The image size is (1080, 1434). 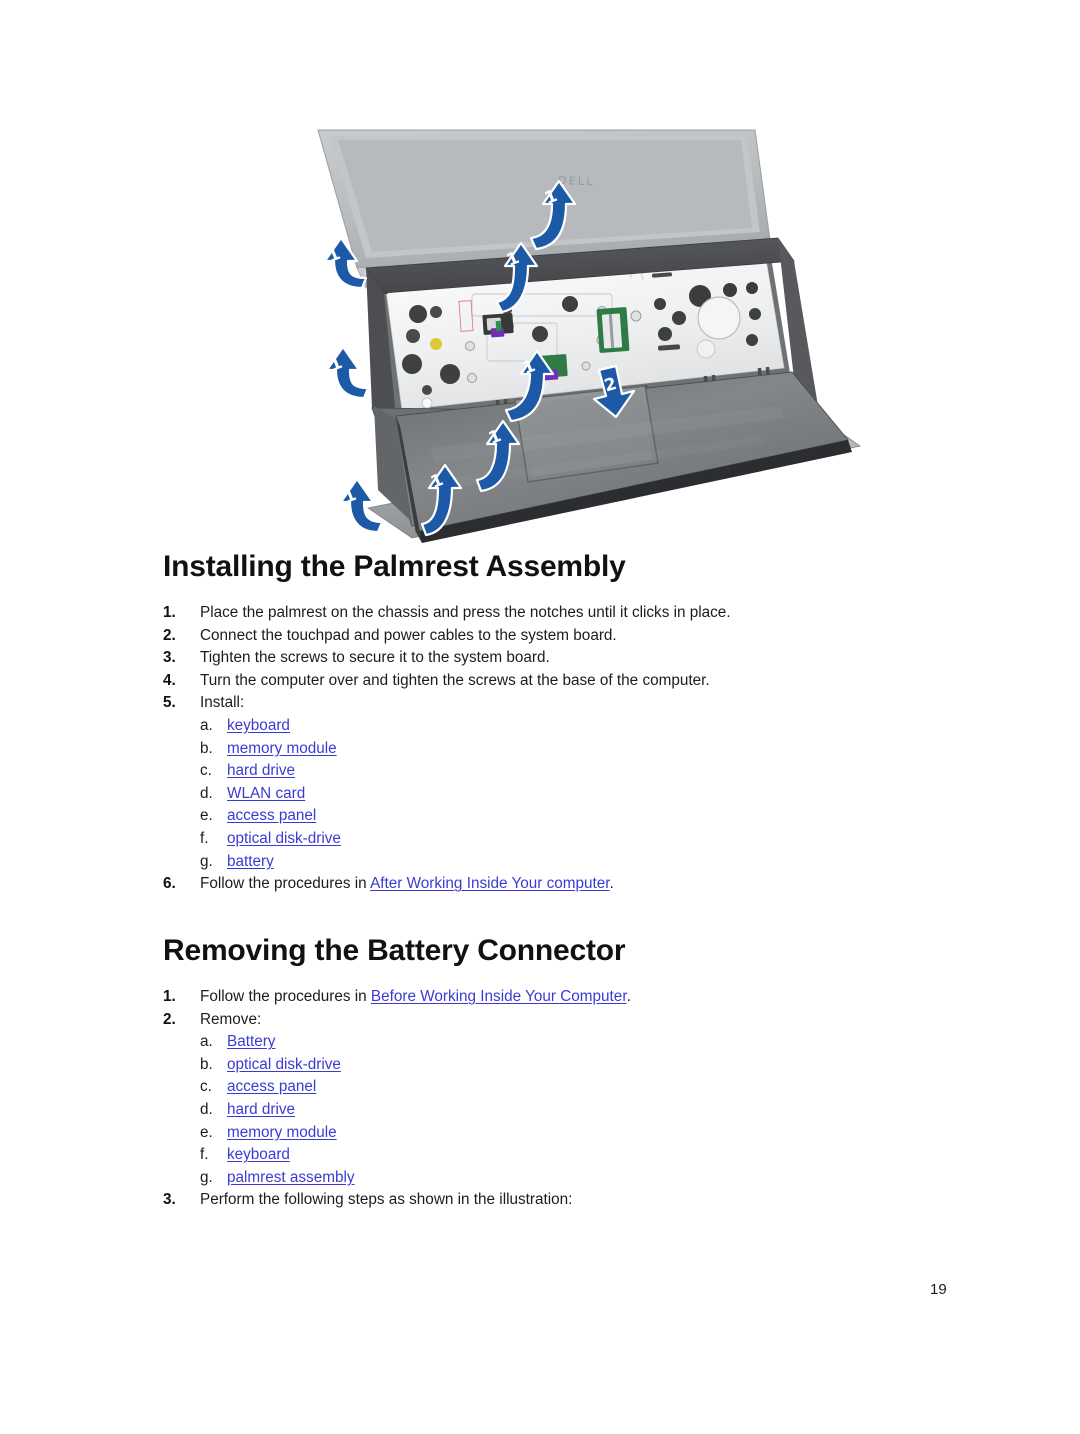 I want to click on page-number: 19, so click(x=938, y=1289).